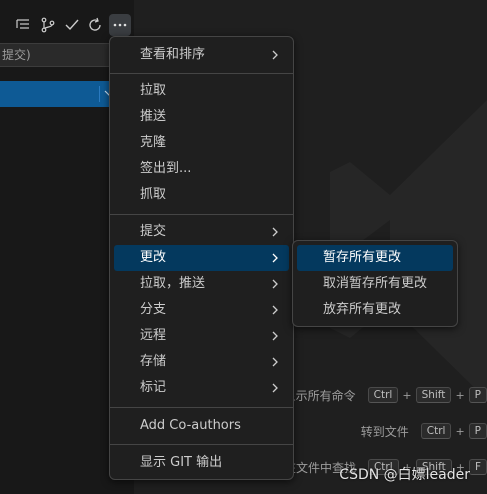 The width and height of the screenshot is (487, 494). Describe the element at coordinates (153, 231) in the screenshot. I see `menu-item-label: 提交` at that location.